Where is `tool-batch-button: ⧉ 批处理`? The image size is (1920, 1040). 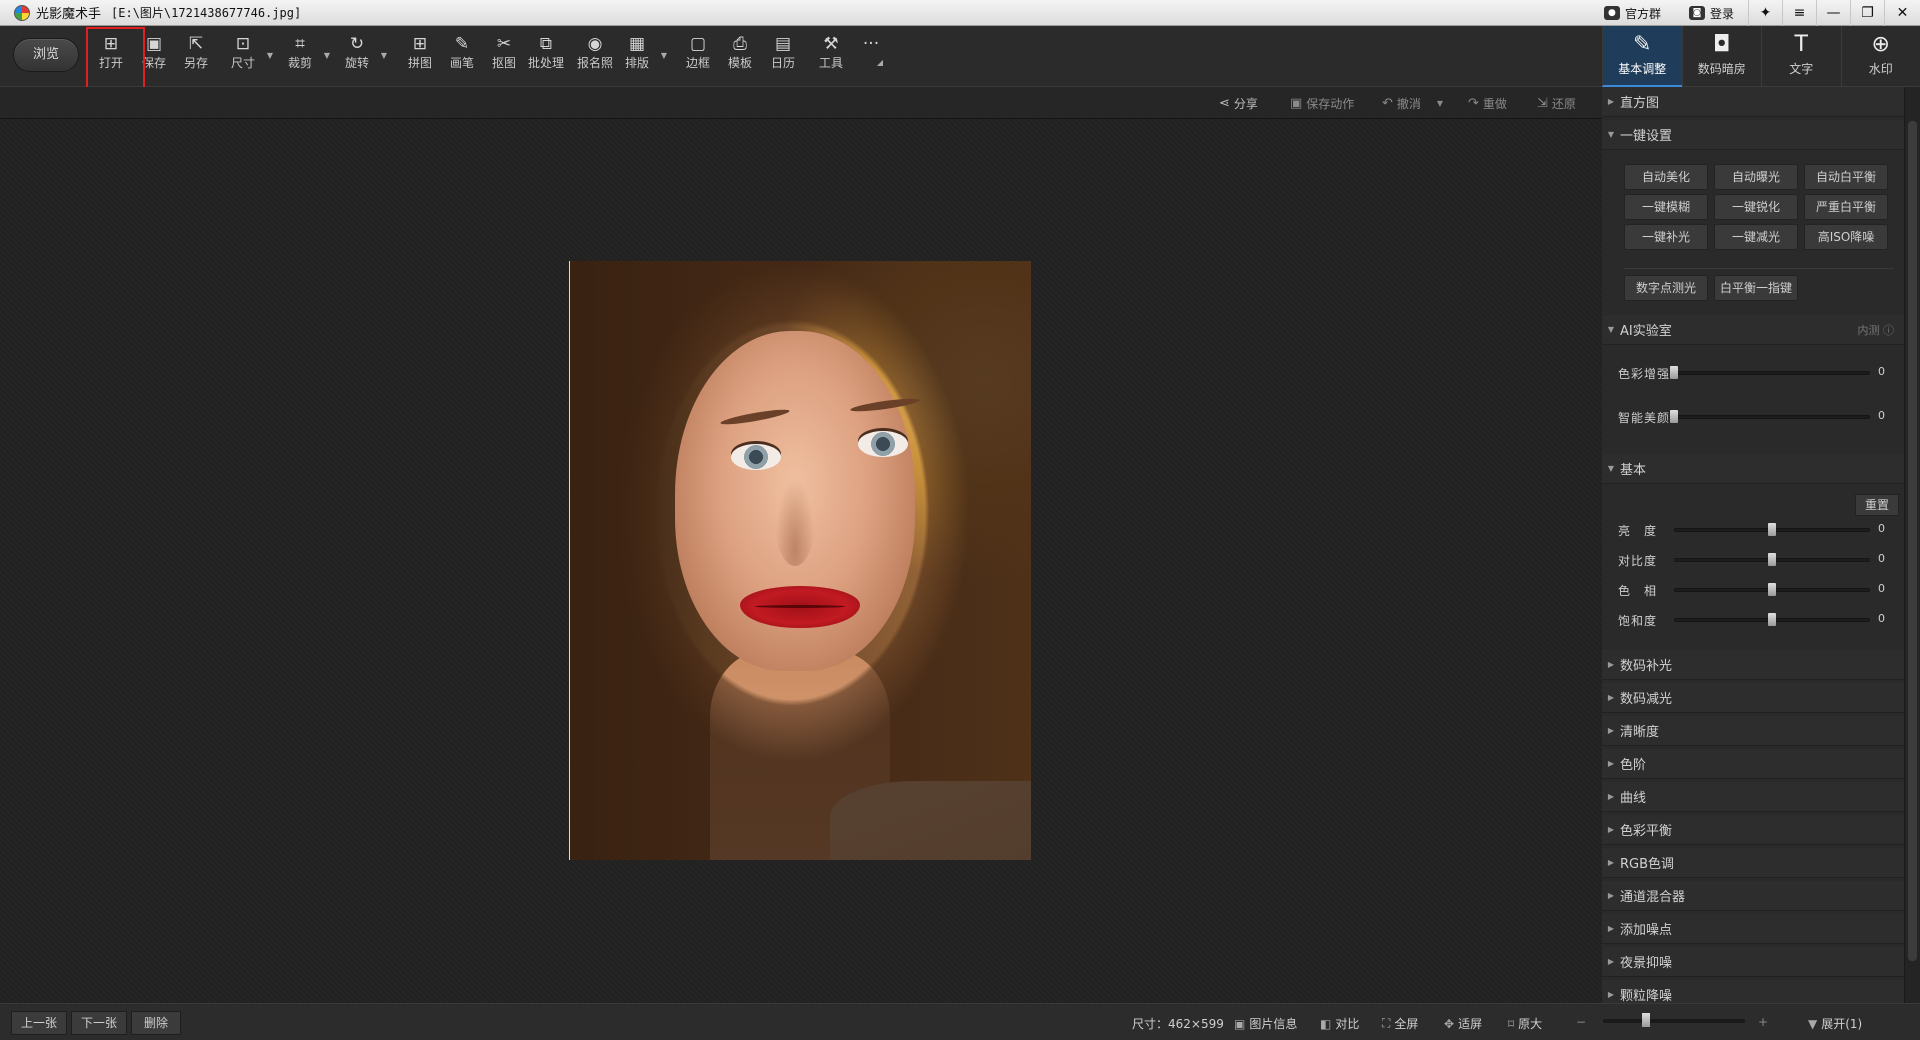 tool-batch-button: ⧉ 批处理 is located at coordinates (546, 55).